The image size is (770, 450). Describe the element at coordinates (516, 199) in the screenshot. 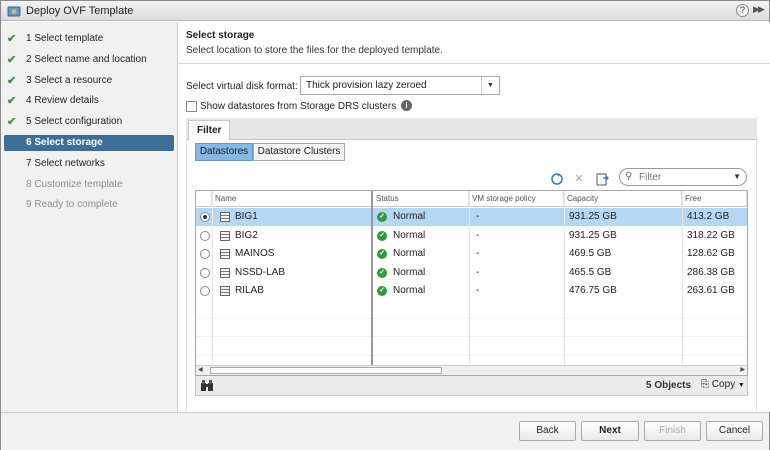

I see `column-header-storage-policy: VM storage policy` at that location.